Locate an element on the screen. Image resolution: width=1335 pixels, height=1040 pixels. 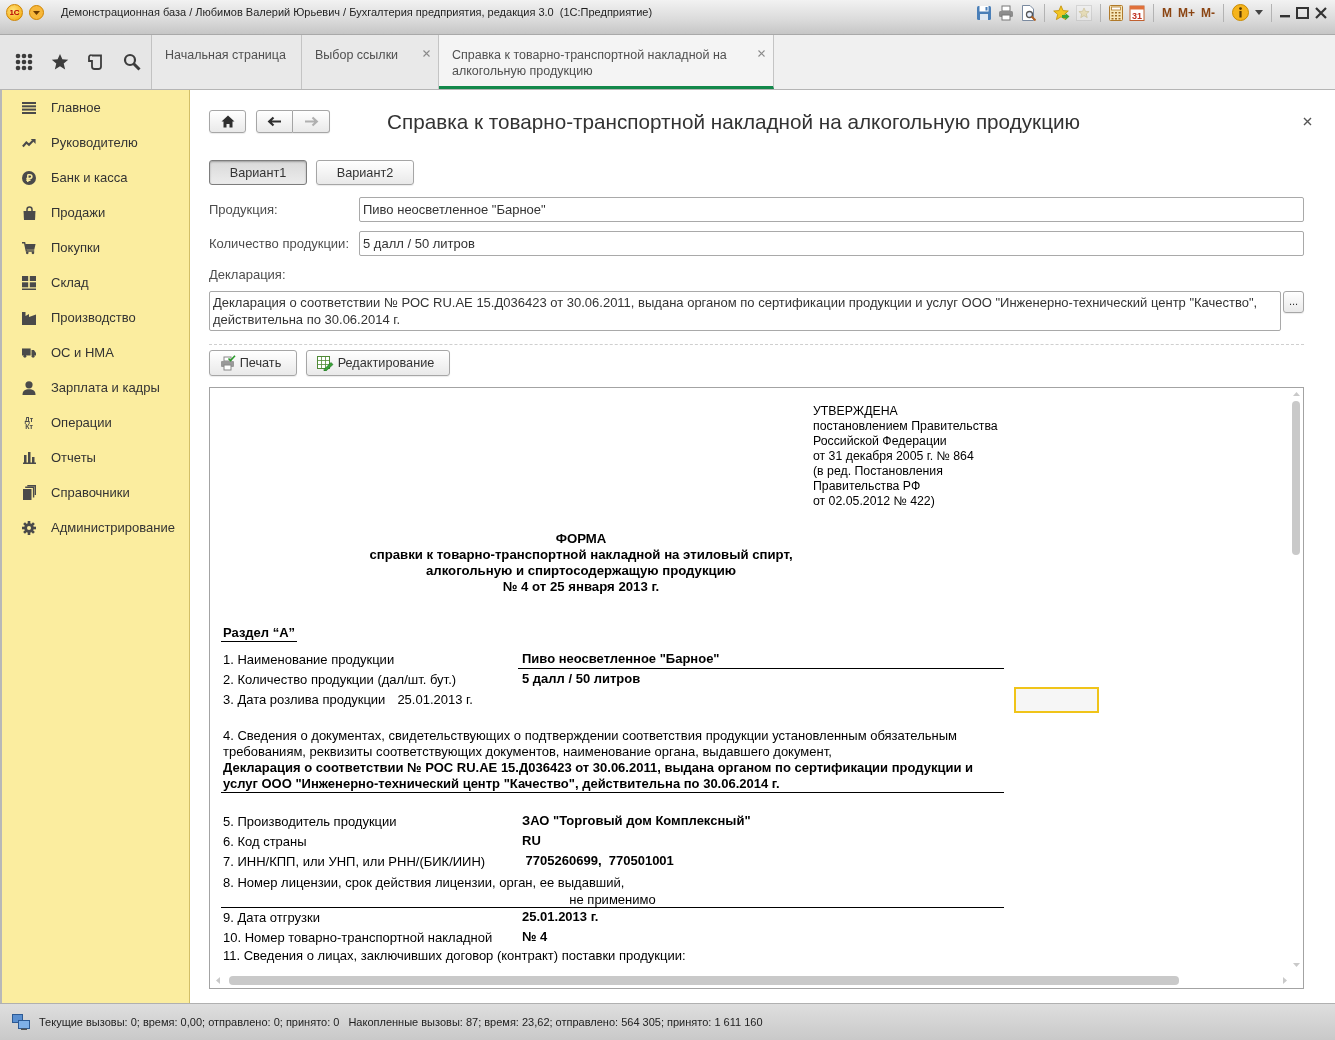
home-icon is located at coordinates (227, 121).